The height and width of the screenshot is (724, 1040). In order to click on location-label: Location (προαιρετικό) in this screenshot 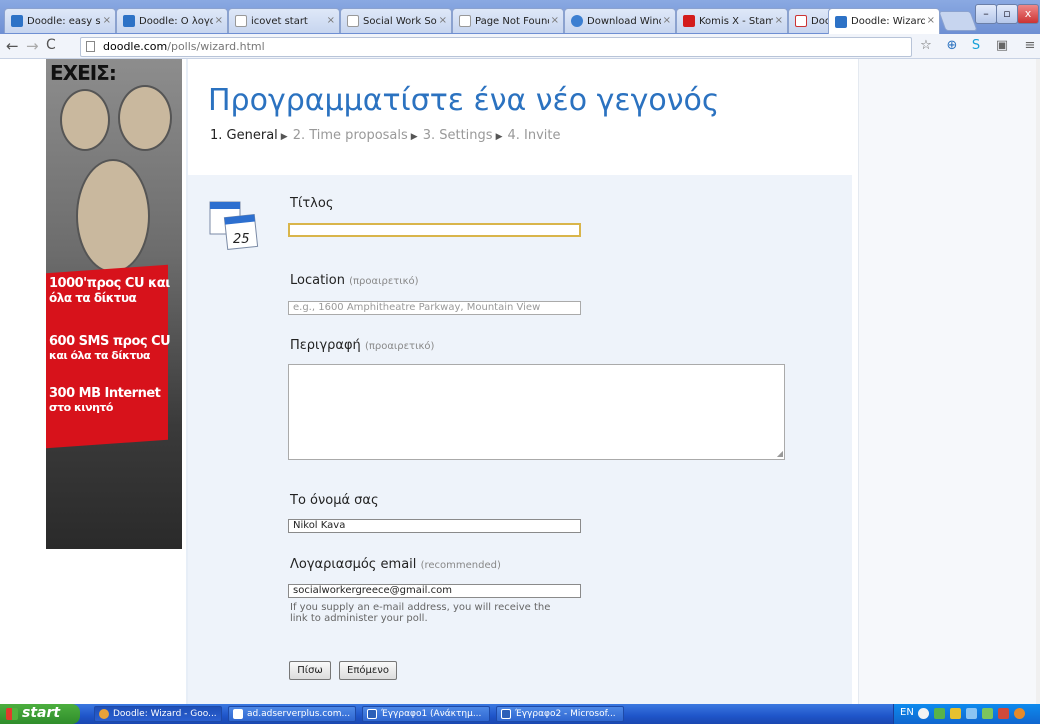, I will do `click(354, 280)`.